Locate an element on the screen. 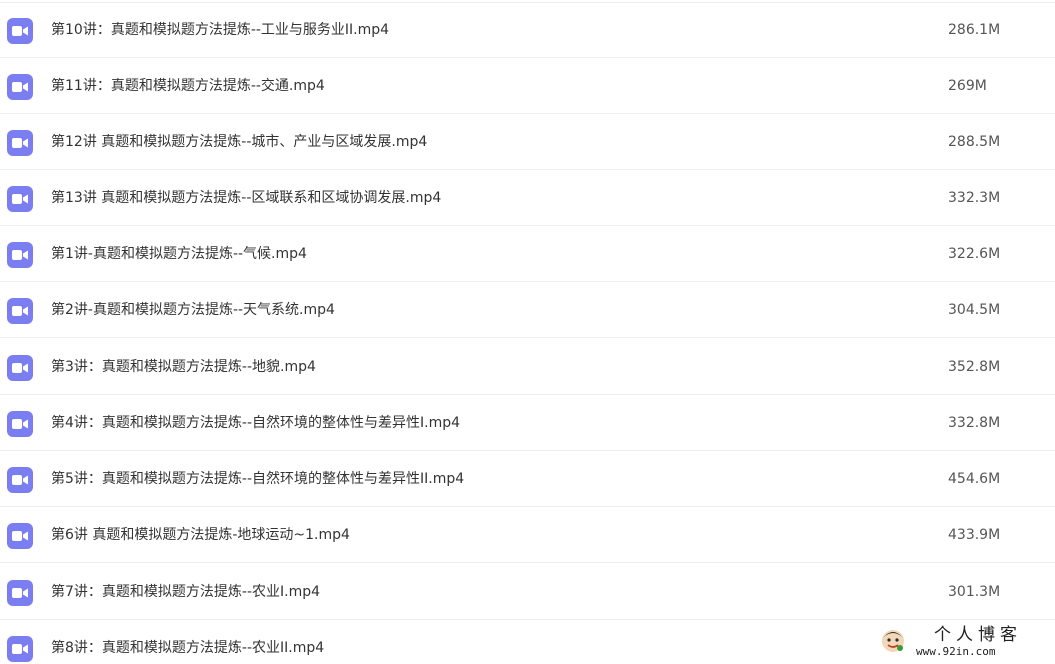 The width and height of the screenshot is (1055, 664). file-row: 第4讲：真题和模拟题方法提炼--自然环境的整体性与差异性I.mp4 332.8M is located at coordinates (527, 423).